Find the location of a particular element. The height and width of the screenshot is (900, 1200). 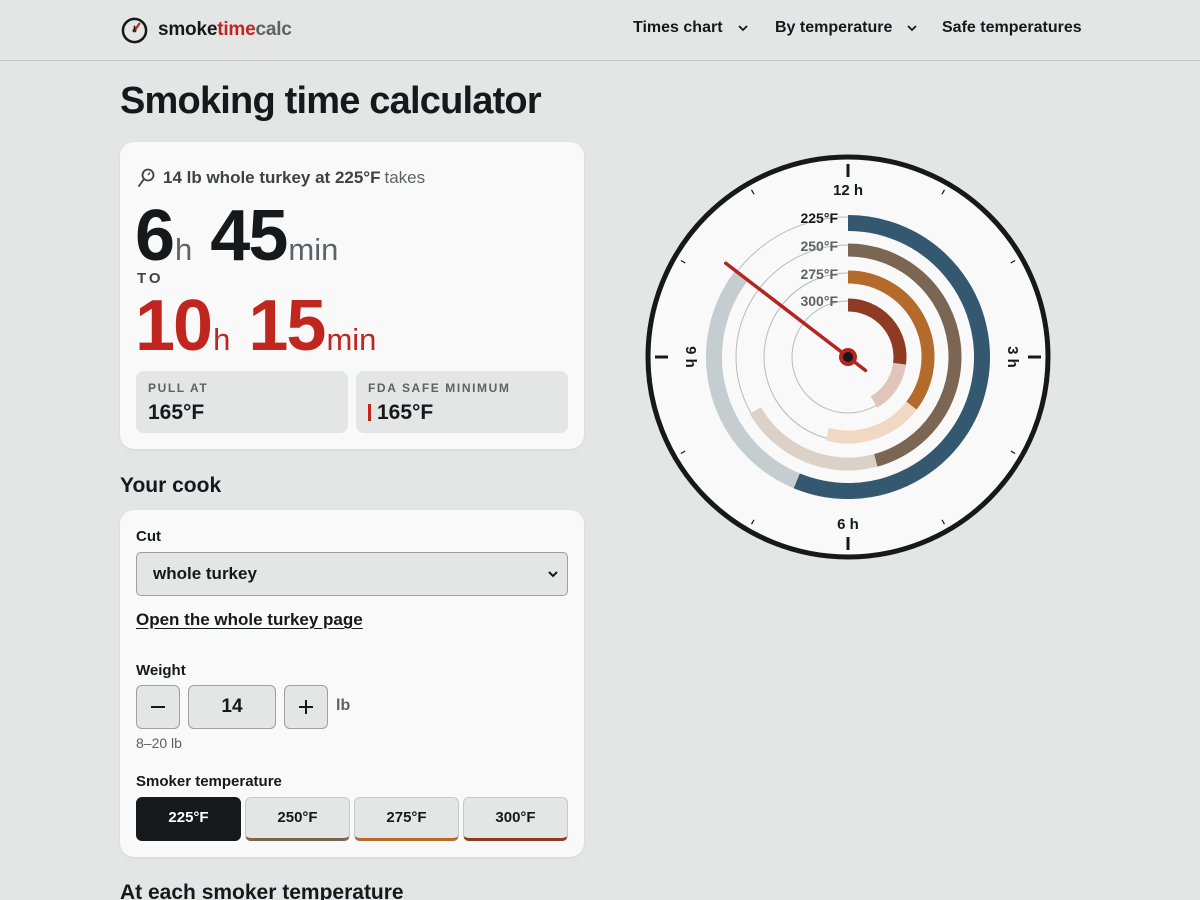

cut-page-link: Open the whole turkey page is located at coordinates (249, 620).